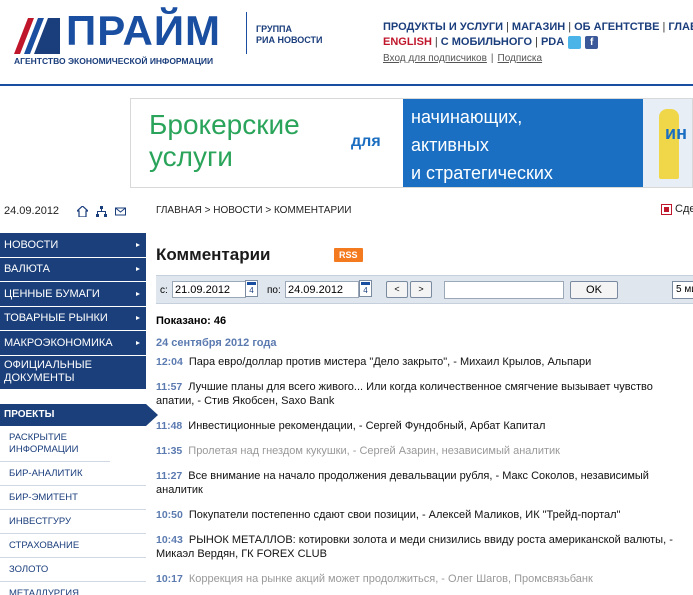 The width and height of the screenshot is (693, 595). What do you see at coordinates (575, 42) in the screenshot?
I see `twitter-icon` at bounding box center [575, 42].